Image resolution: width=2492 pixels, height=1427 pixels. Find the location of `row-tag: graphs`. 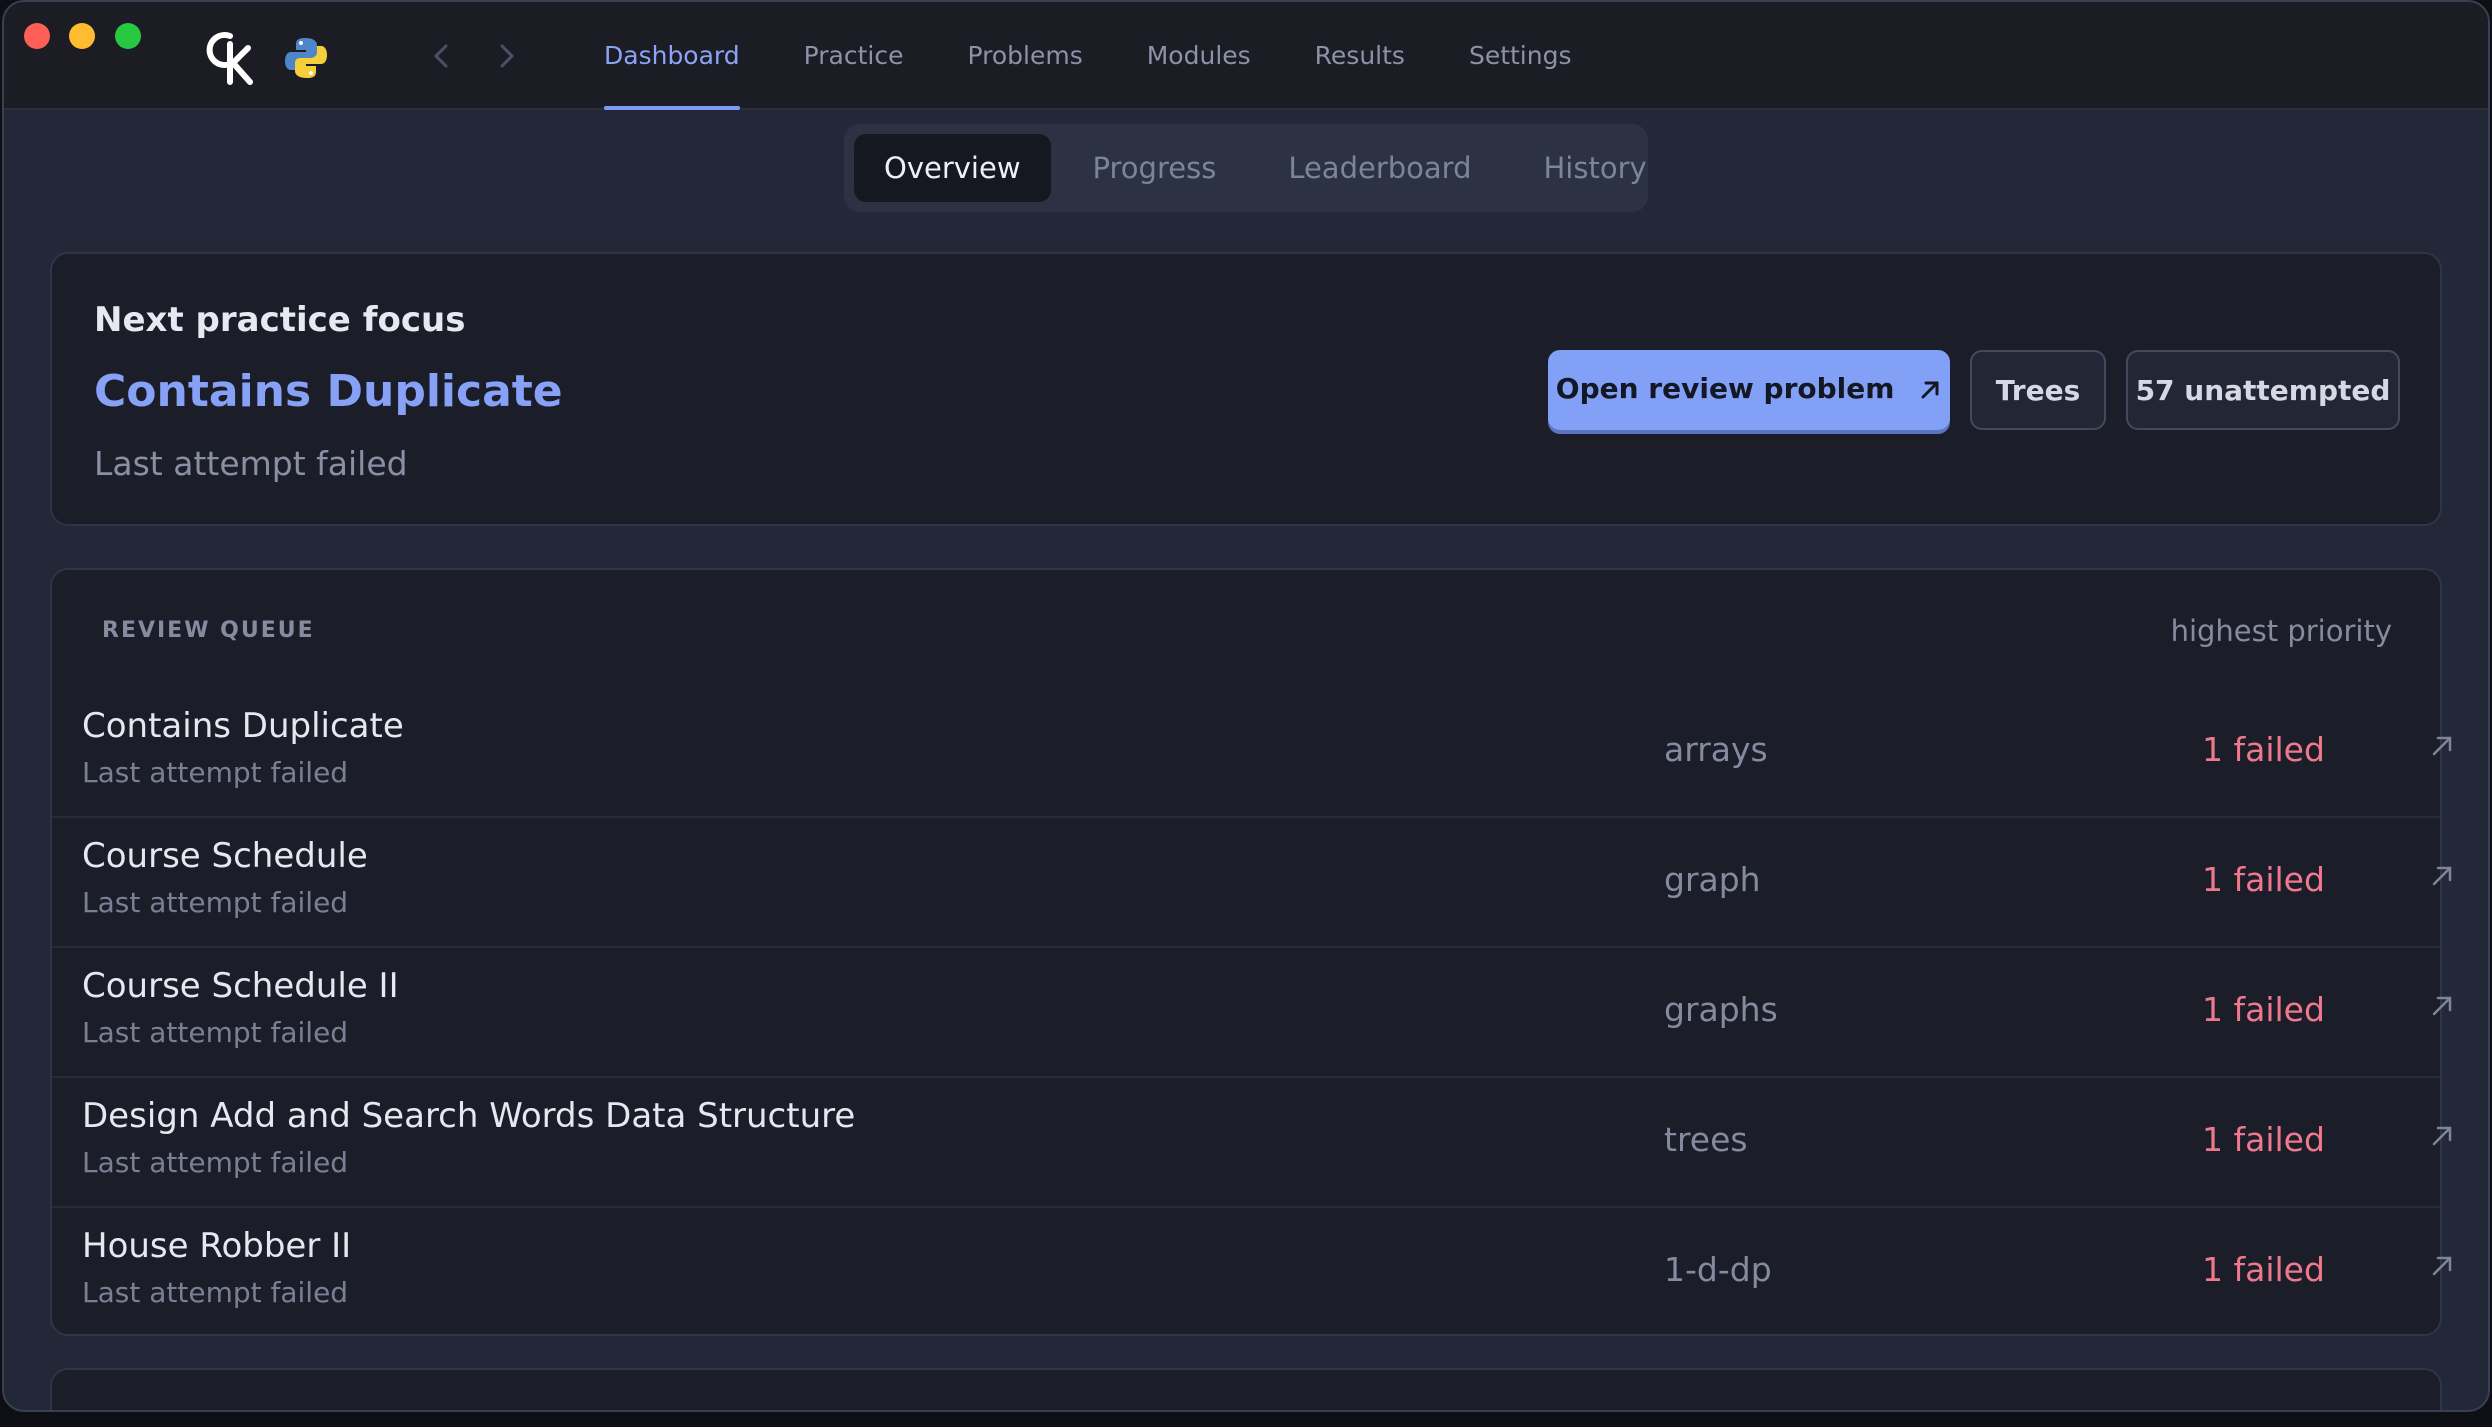

row-tag: graphs is located at coordinates (1721, 1009).